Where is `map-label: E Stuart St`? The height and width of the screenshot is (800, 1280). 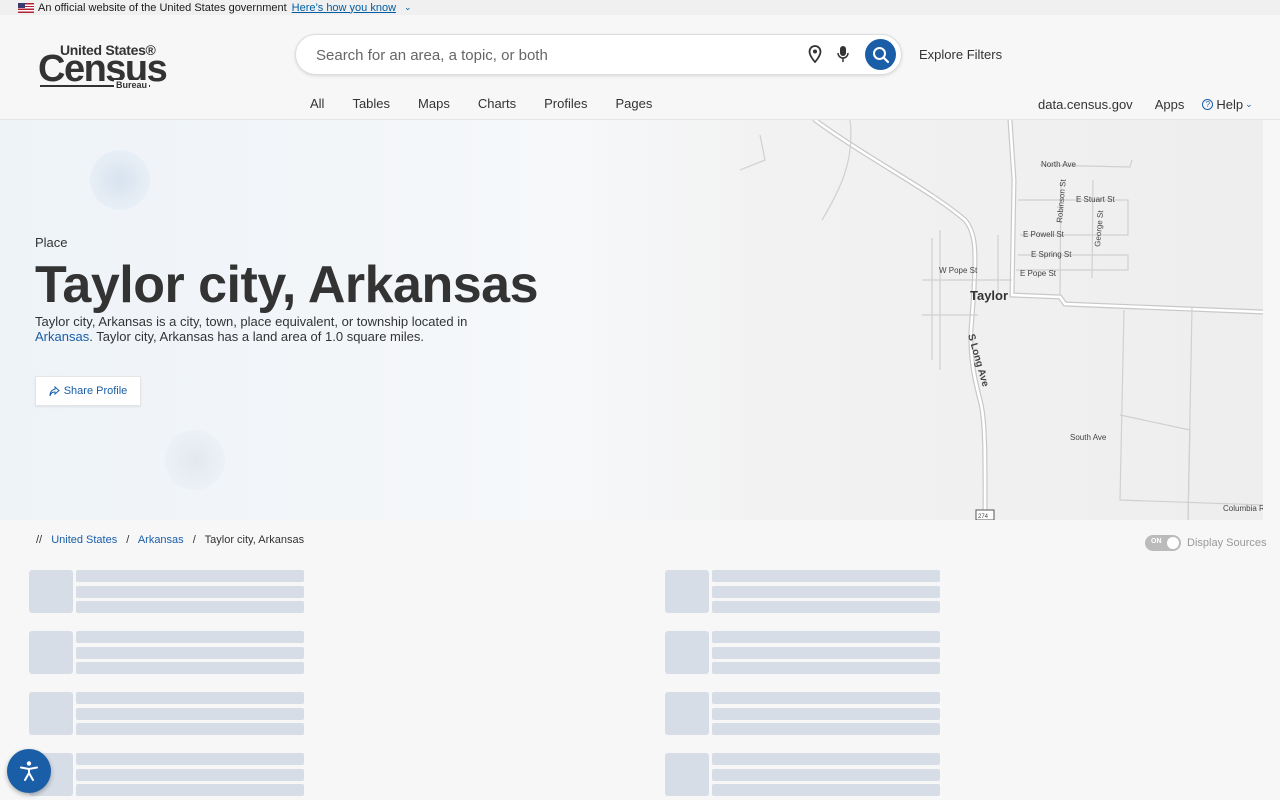 map-label: E Stuart St is located at coordinates (1095, 199).